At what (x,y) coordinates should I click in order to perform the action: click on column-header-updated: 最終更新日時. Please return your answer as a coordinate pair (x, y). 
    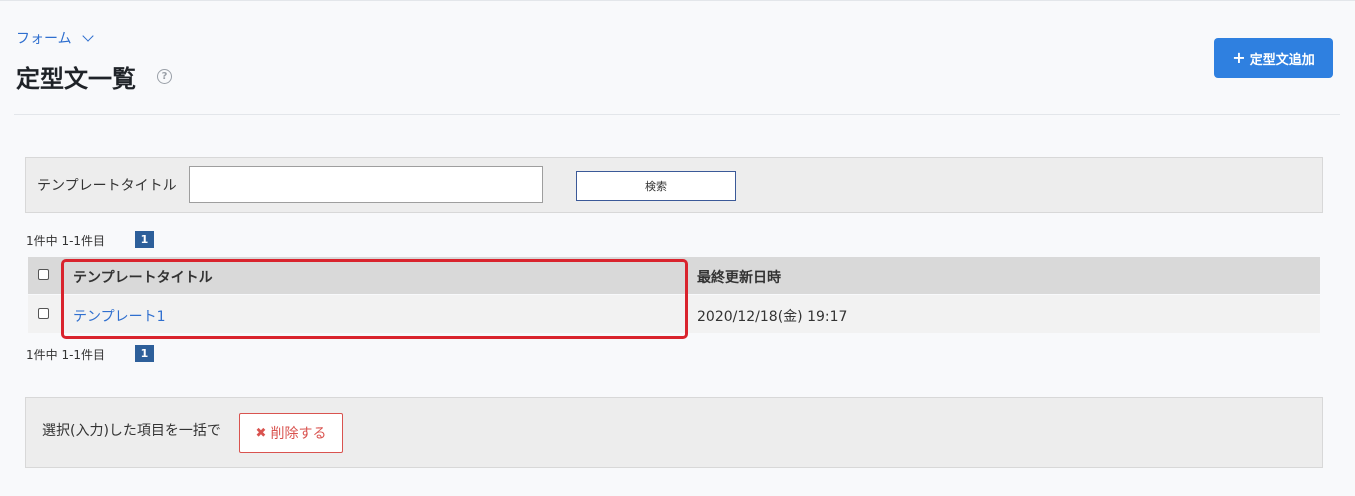
    Looking at the image, I should click on (739, 278).